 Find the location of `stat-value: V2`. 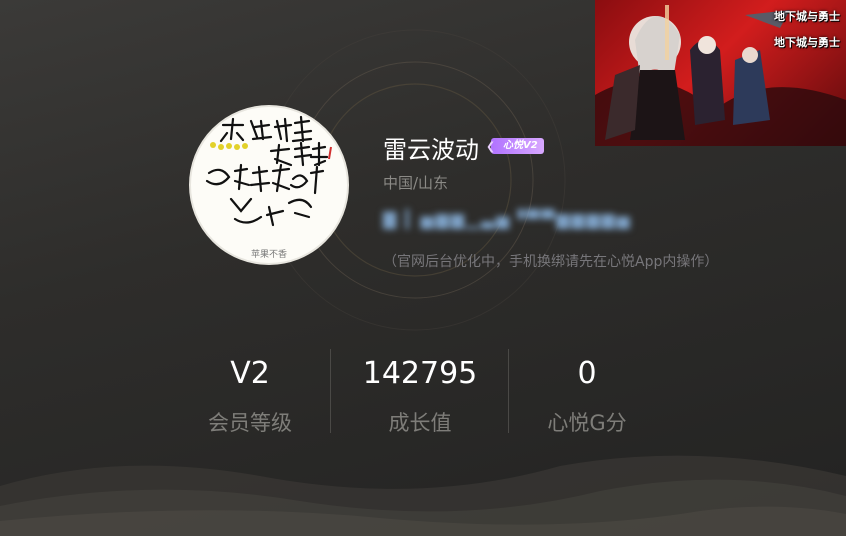

stat-value: V2 is located at coordinates (250, 373).